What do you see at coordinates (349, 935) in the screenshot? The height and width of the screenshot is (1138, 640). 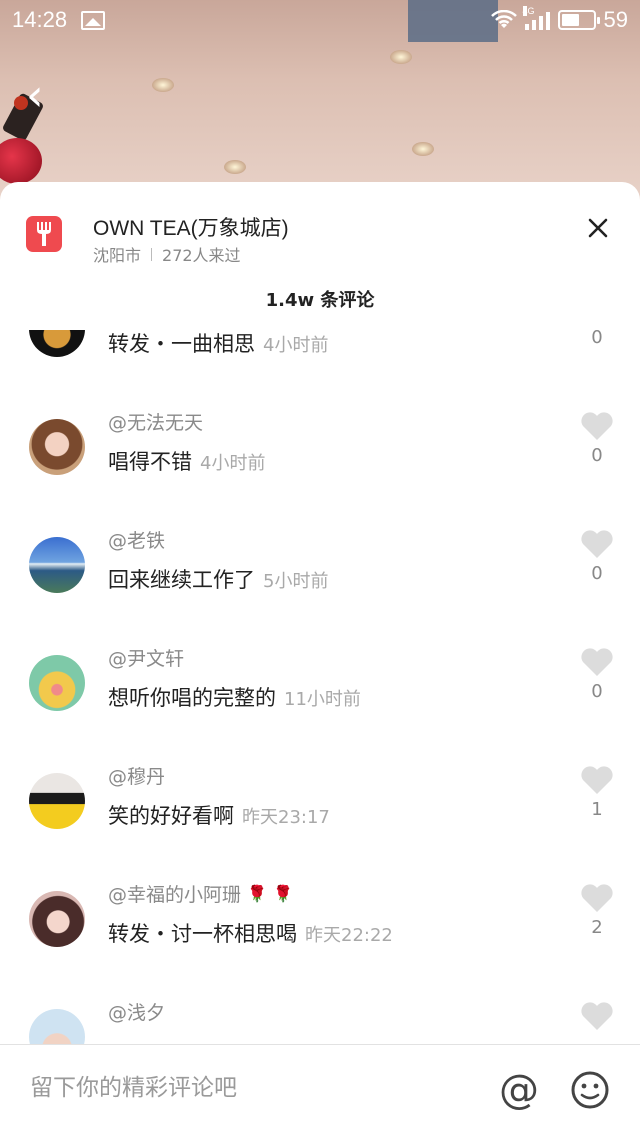 I see `comment-time: 昨天22:22` at bounding box center [349, 935].